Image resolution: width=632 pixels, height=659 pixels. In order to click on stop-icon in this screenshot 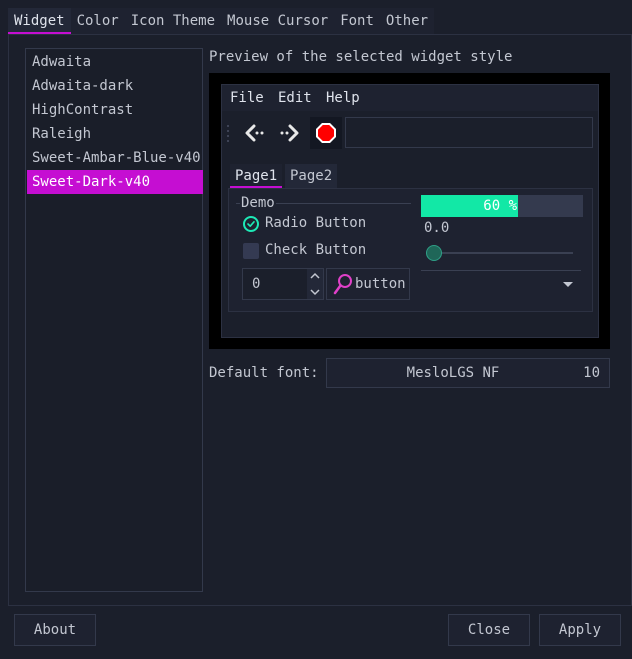, I will do `click(326, 133)`.